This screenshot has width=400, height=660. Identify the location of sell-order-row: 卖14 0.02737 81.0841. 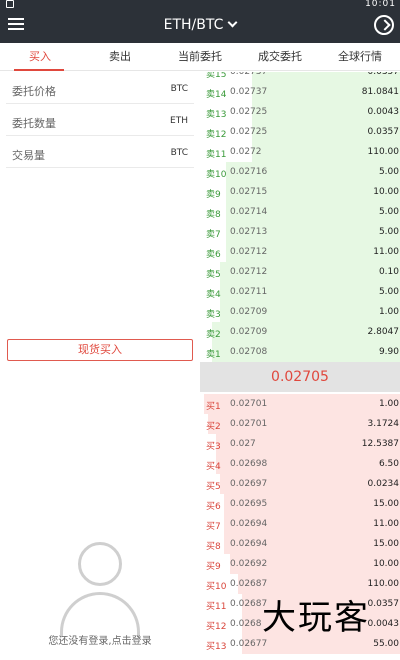
(300, 92).